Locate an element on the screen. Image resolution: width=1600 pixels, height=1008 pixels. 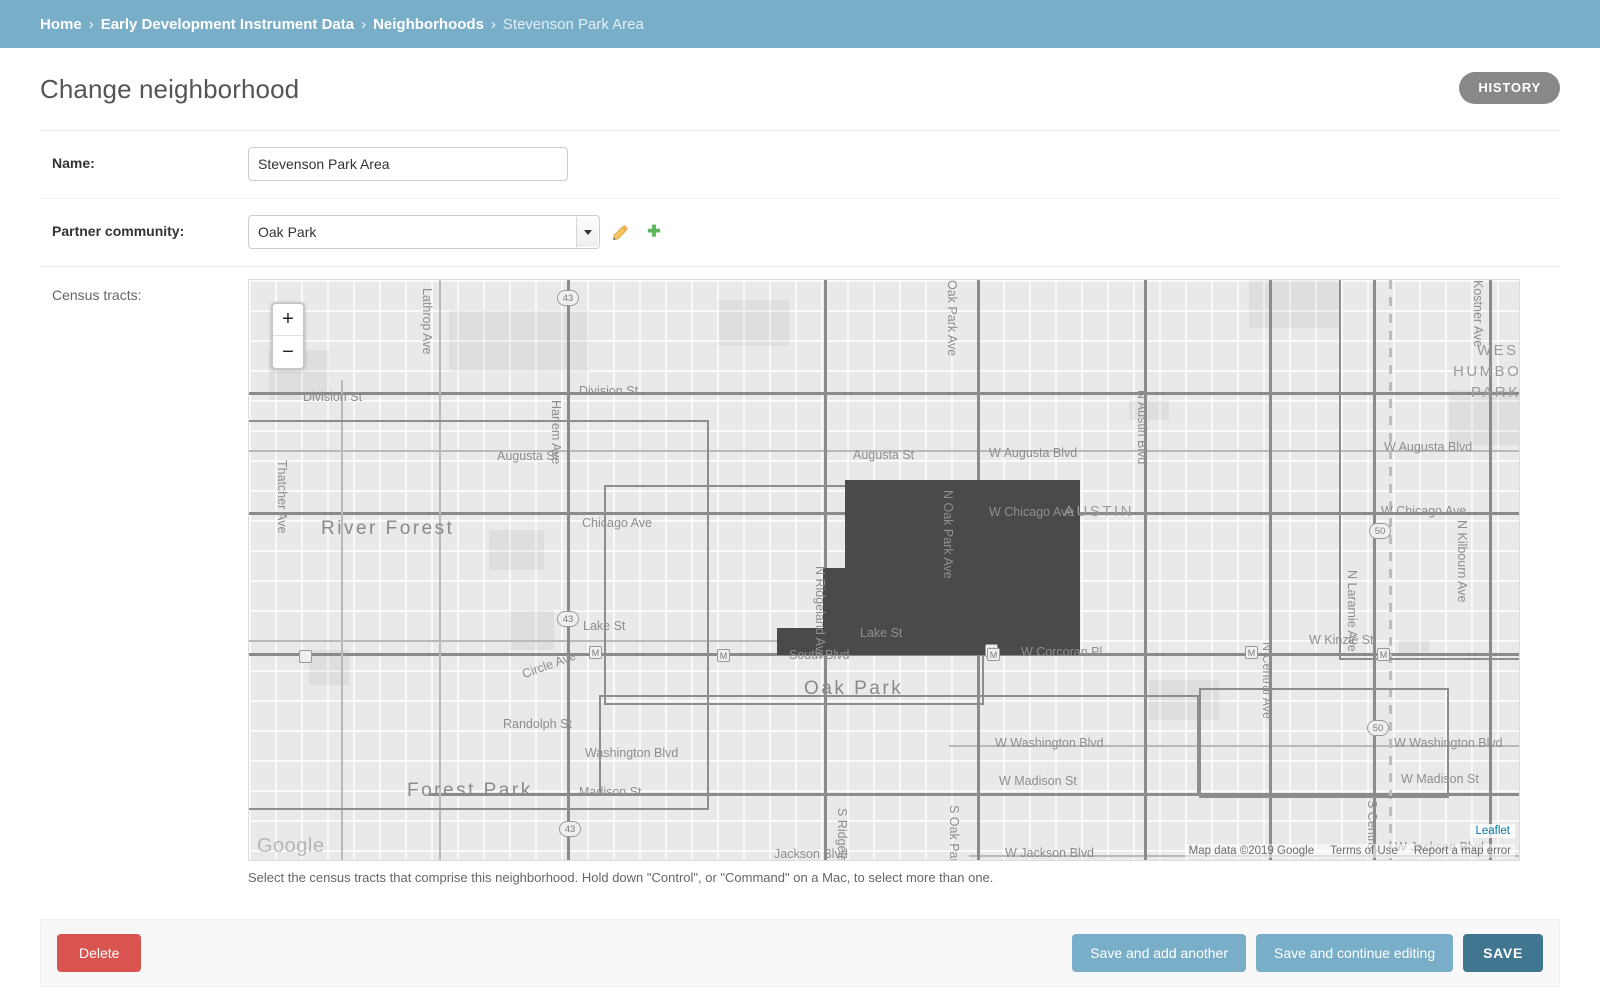
map-label-n-oak-park-ave: N Oak Park Ave is located at coordinates (948, 534).